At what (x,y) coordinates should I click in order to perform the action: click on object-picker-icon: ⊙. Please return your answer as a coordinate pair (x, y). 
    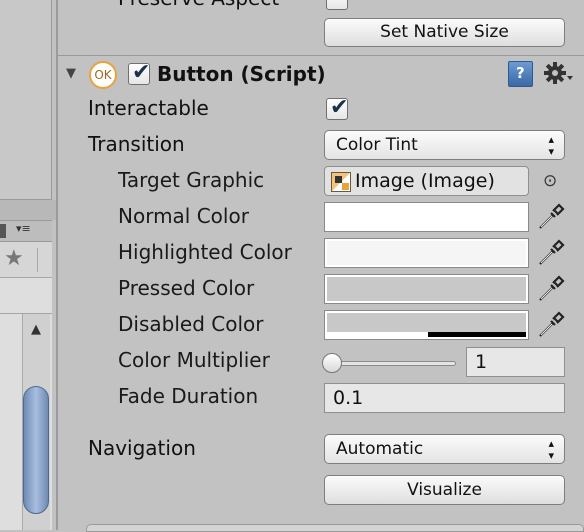
    Looking at the image, I should click on (550, 181).